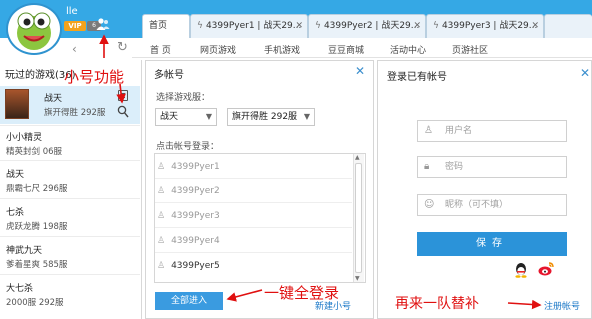 This screenshot has height=319, width=592. I want to click on small-account-search-icon, so click(123, 111).